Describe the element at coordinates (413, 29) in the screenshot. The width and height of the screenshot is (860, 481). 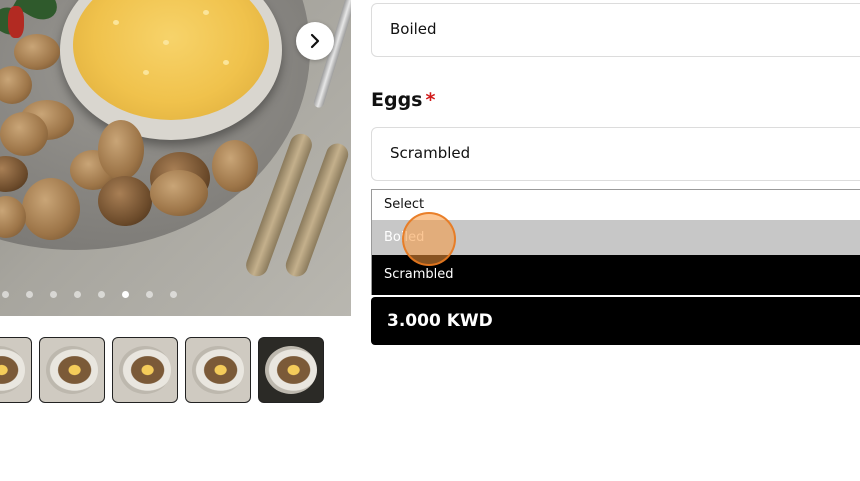
I see `previous-option-value: Boiled` at that location.